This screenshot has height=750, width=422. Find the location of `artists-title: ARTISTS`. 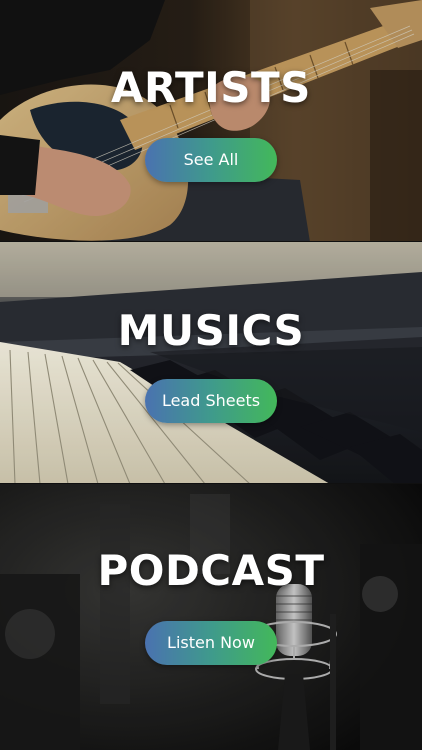

artists-title: ARTISTS is located at coordinates (211, 87).